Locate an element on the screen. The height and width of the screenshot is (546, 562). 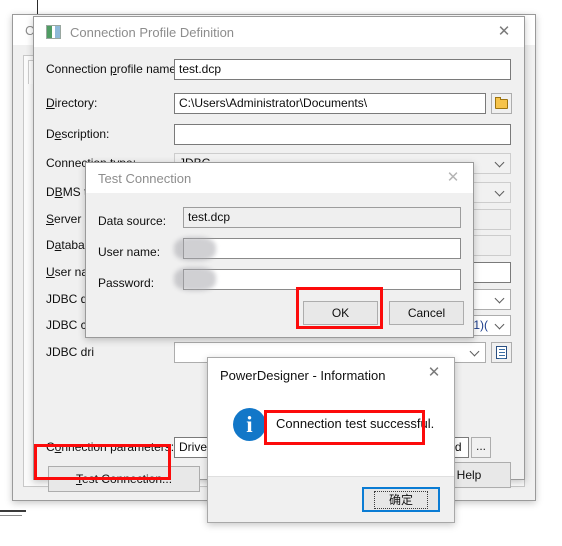
label-directory: Directory: is located at coordinates (72, 103).